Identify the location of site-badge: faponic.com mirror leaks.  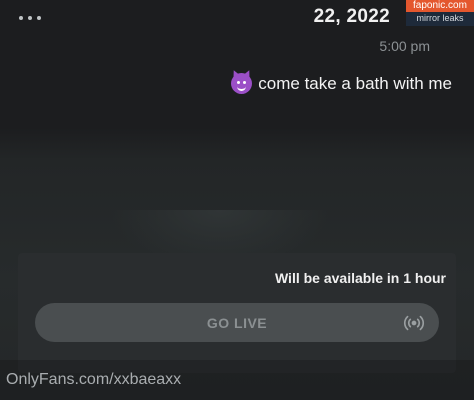
(440, 13).